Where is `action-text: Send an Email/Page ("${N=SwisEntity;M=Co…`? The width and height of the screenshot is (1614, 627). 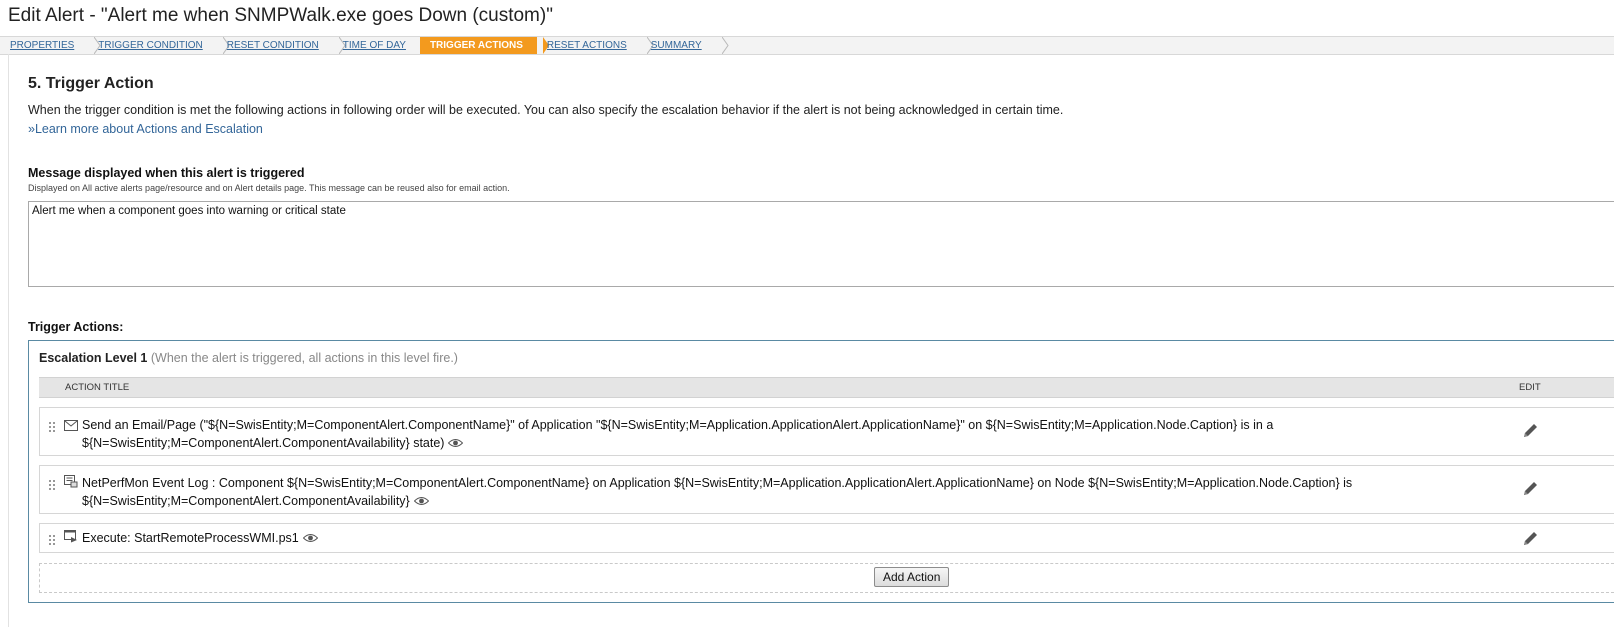
action-text: Send an Email/Page ("${N=SwisEntity;M=Co… is located at coordinates (678, 434).